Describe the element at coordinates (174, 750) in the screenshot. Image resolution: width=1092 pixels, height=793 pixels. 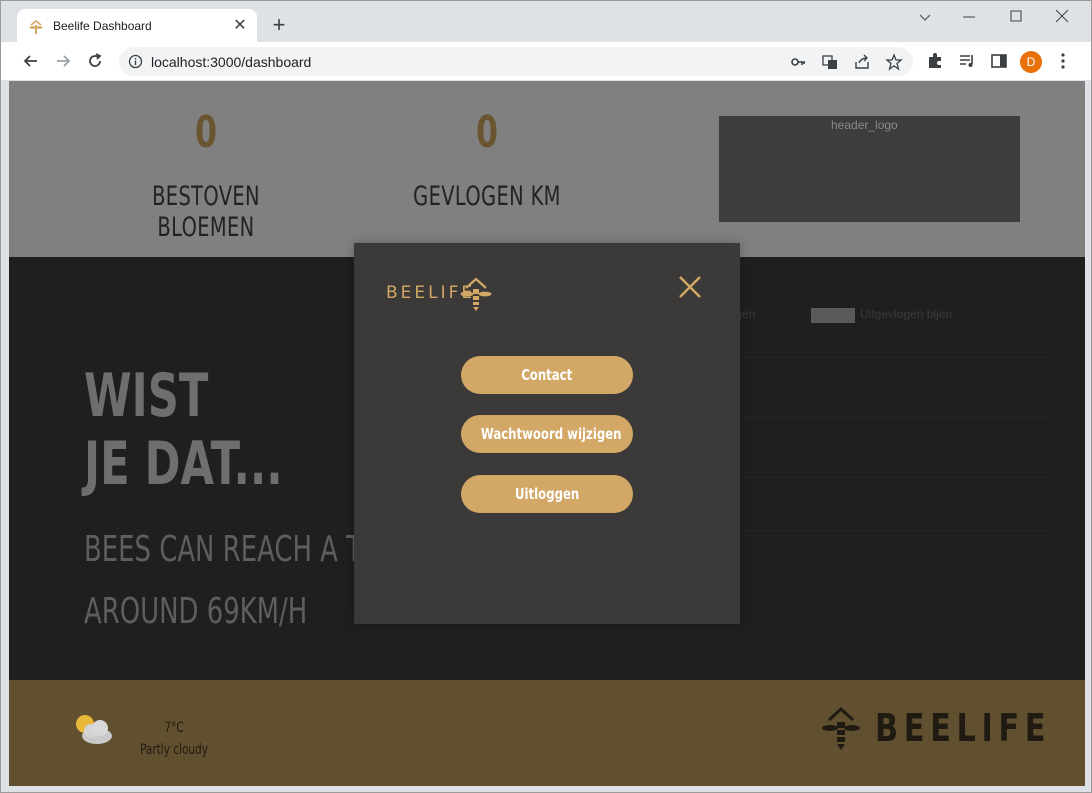
I see `weather-condition: Partly cloudy` at that location.